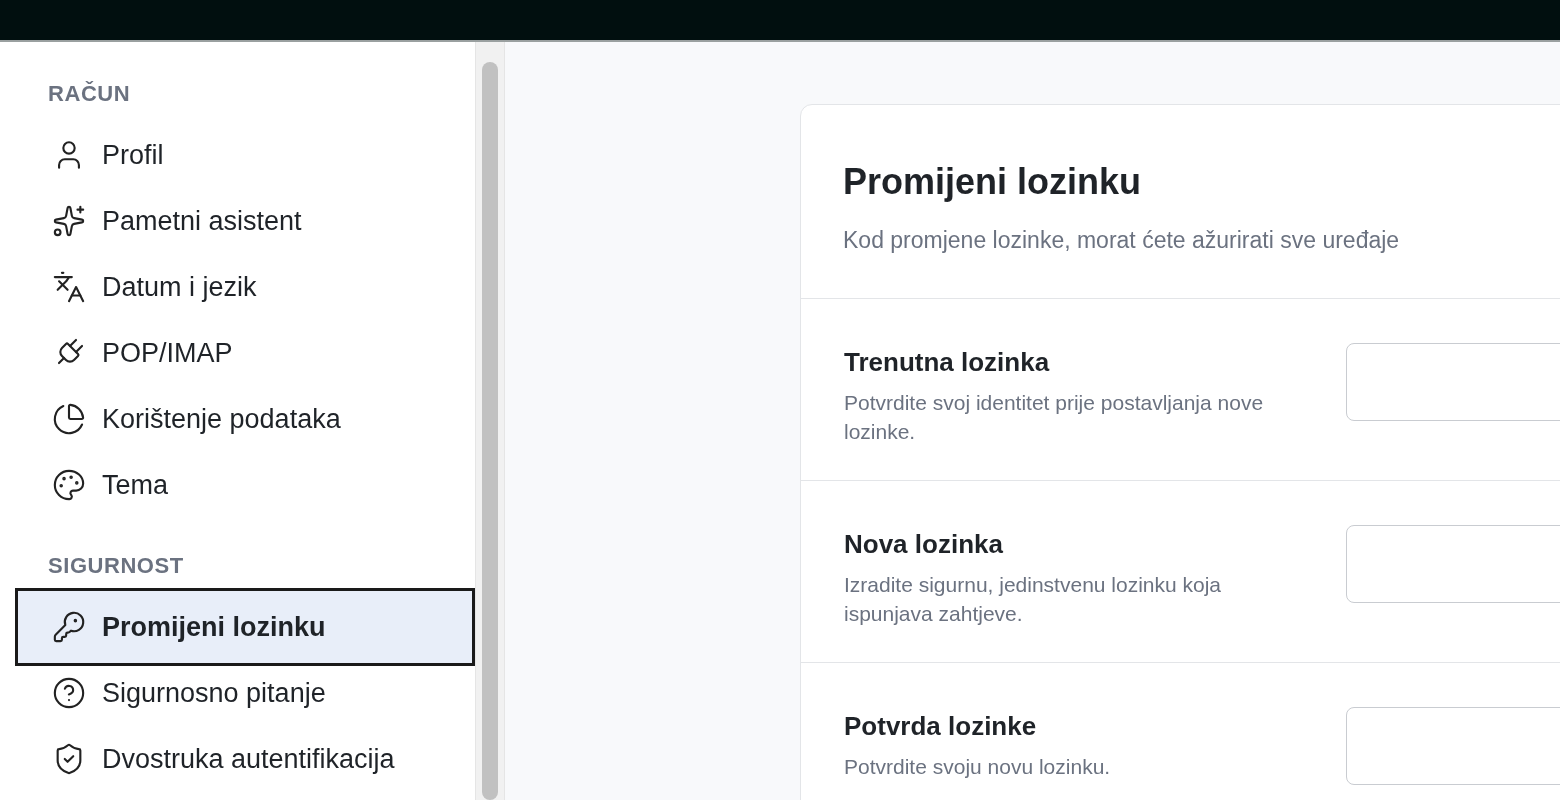  What do you see at coordinates (214, 627) in the screenshot?
I see `item-label: Promijeni lozinku` at bounding box center [214, 627].